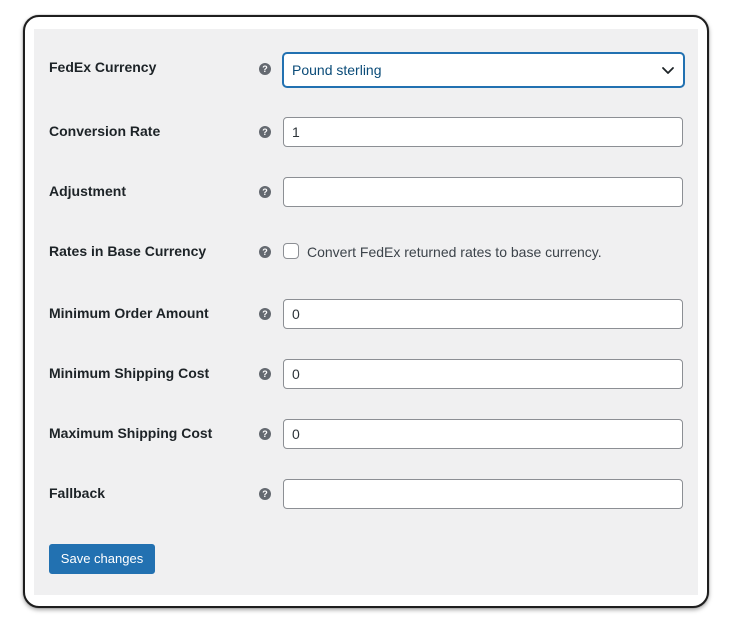  Describe the element at coordinates (131, 433) in the screenshot. I see `max-shipping-label: Maximum Shipping Cost` at that location.